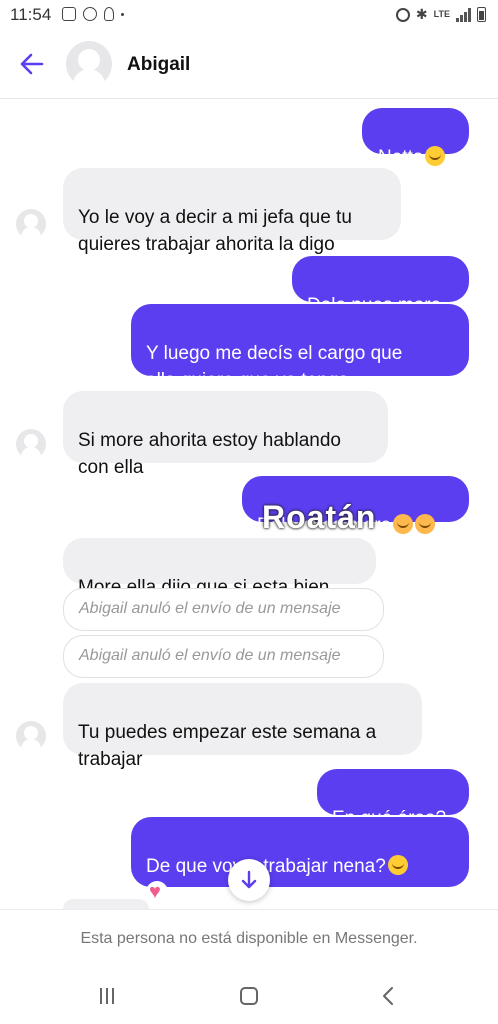 This screenshot has width=498, height=1024. What do you see at coordinates (481, 14) in the screenshot?
I see `battery-icon` at bounding box center [481, 14].